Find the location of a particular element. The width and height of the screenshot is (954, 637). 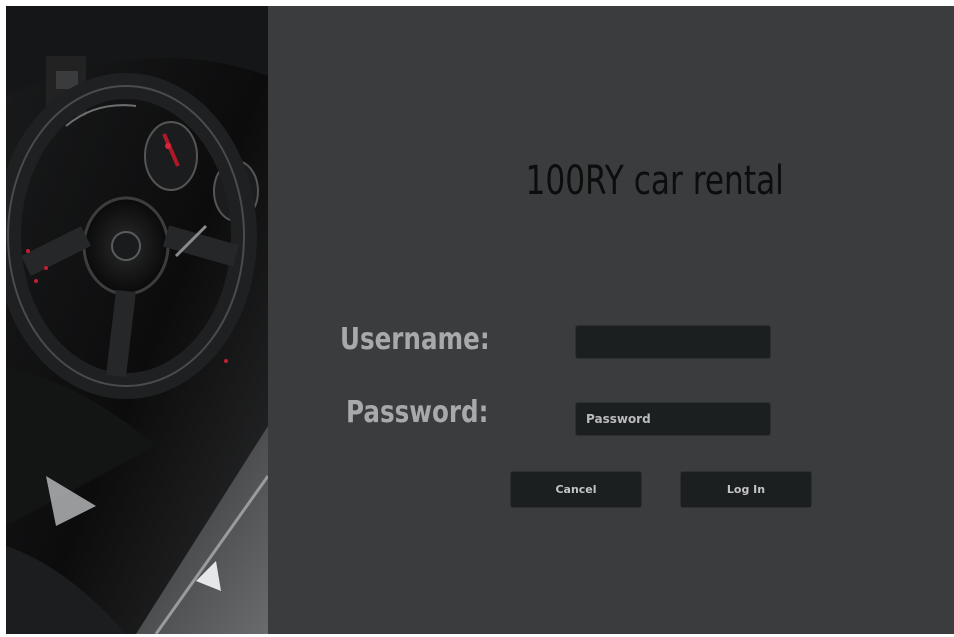

password-input is located at coordinates (673, 419).